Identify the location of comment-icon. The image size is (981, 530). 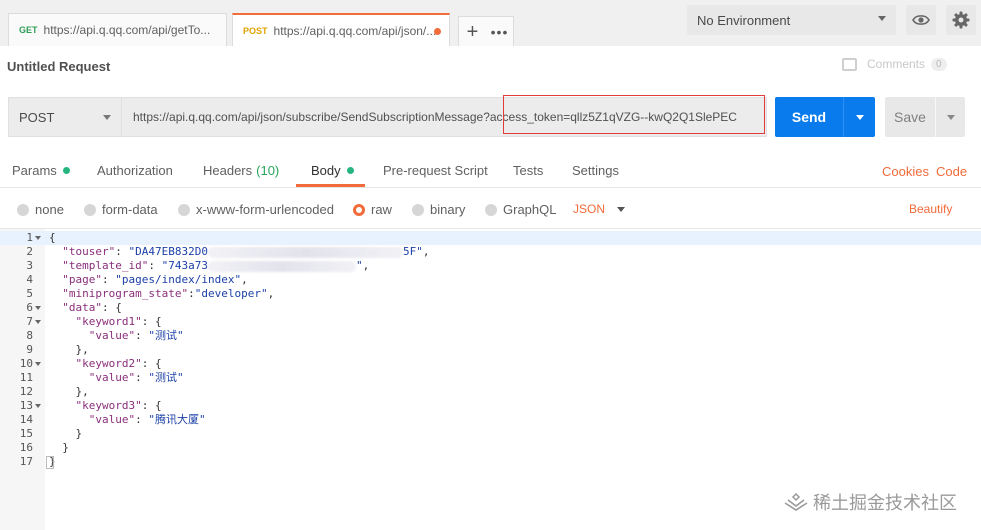
(849, 64).